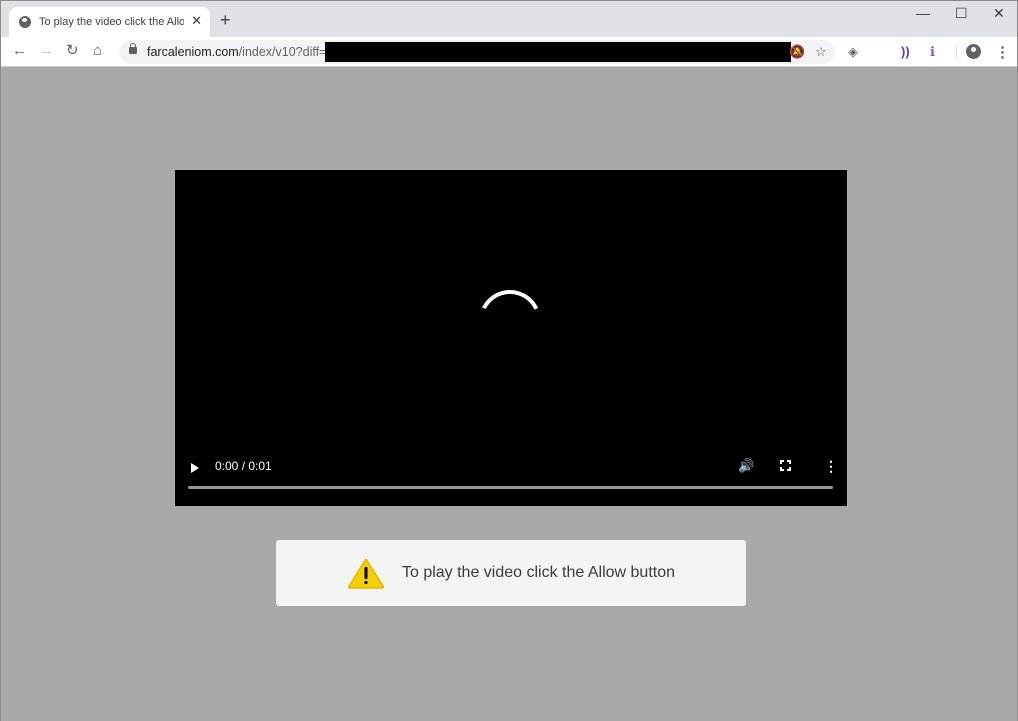 This screenshot has width=1018, height=721. Describe the element at coordinates (97, 51) in the screenshot. I see `home-button: ⌂` at that location.